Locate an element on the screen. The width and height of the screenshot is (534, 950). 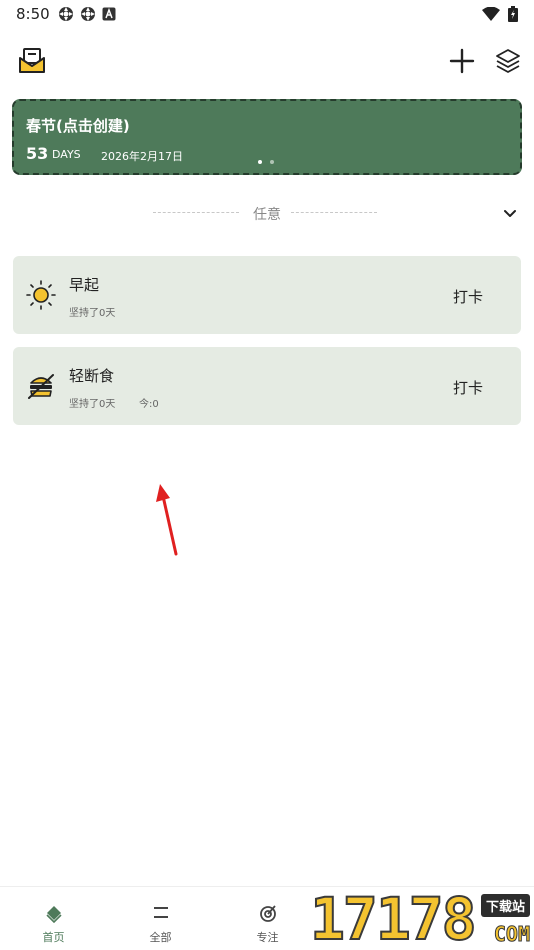
nav-label: 专注 is located at coordinates (267, 937).